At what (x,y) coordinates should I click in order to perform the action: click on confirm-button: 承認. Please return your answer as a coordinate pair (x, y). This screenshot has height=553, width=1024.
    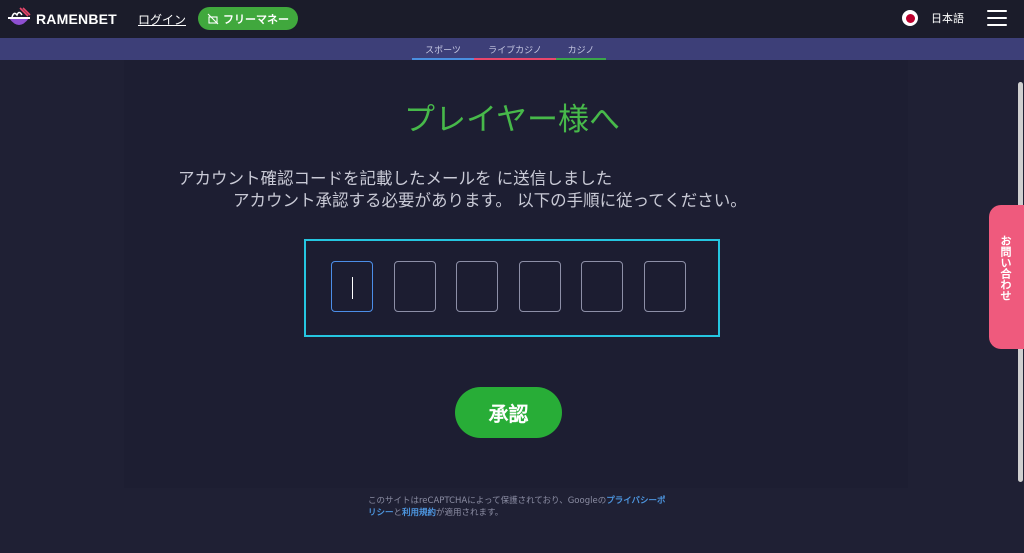
    Looking at the image, I should click on (508, 412).